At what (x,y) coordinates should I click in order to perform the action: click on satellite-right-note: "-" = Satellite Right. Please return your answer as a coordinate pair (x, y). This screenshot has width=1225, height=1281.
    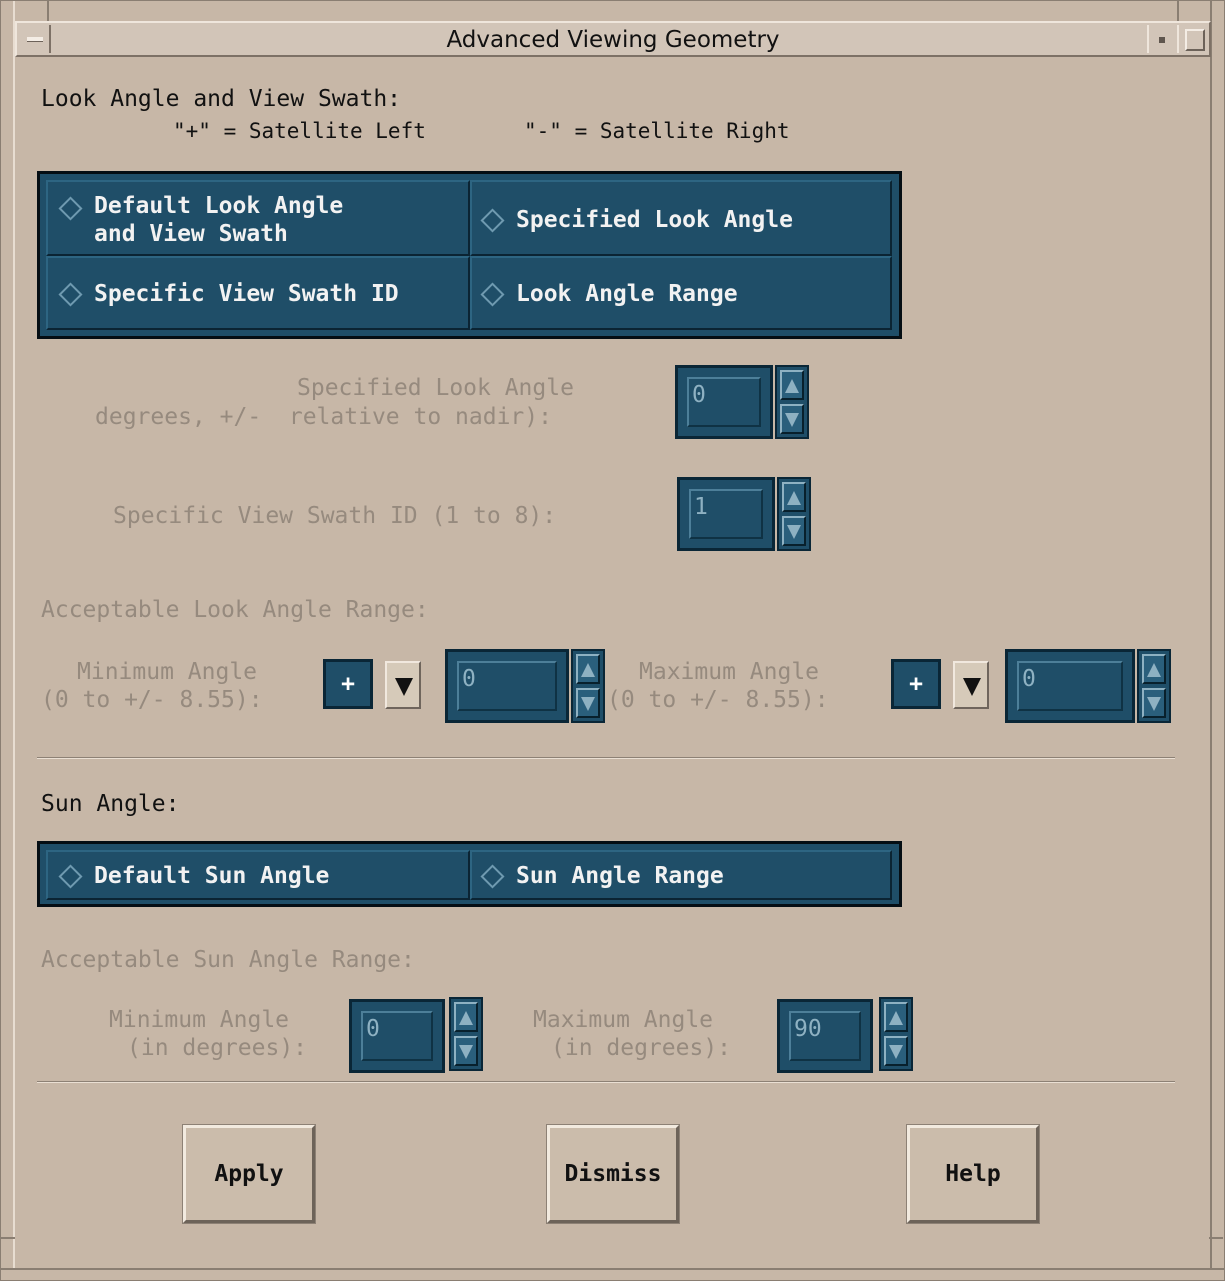
    Looking at the image, I should click on (657, 131).